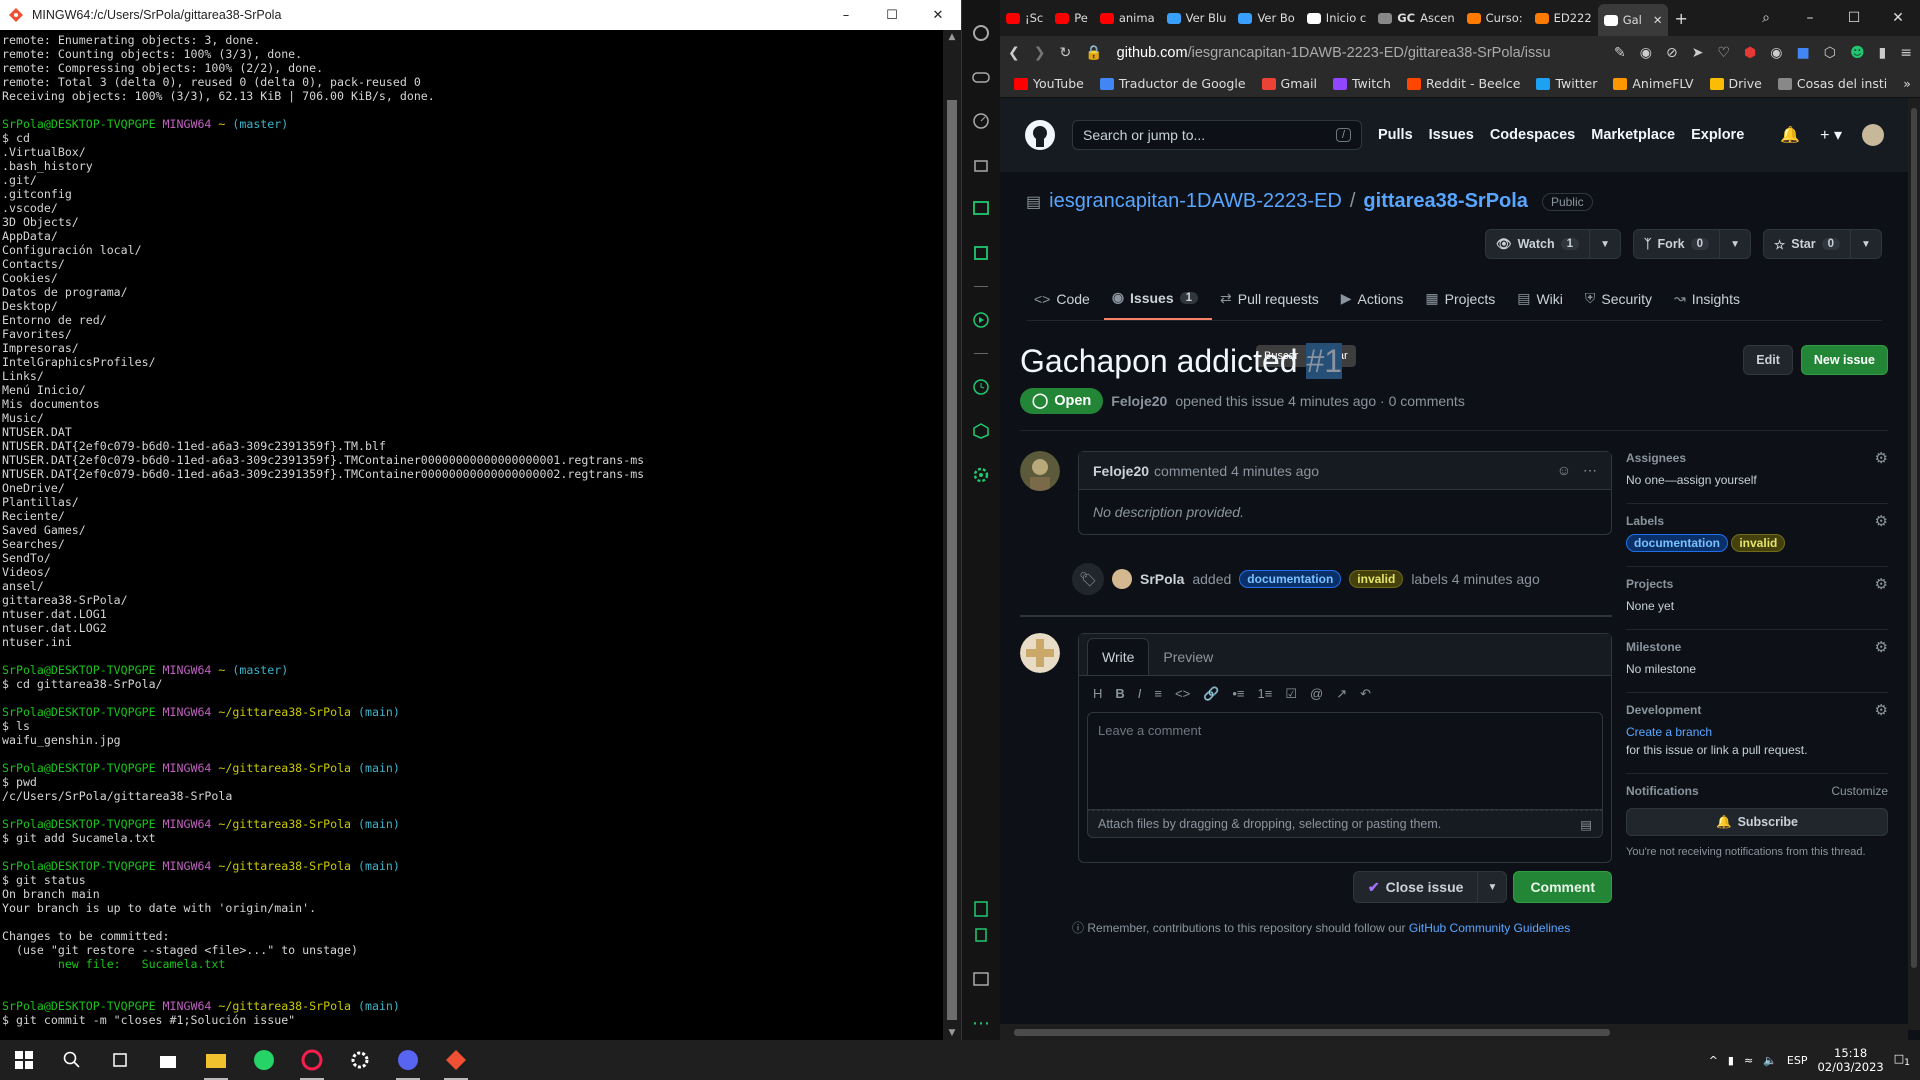 The width and height of the screenshot is (1920, 1080). What do you see at coordinates (1590, 470) in the screenshot?
I see `kebab-icon: ⋯` at bounding box center [1590, 470].